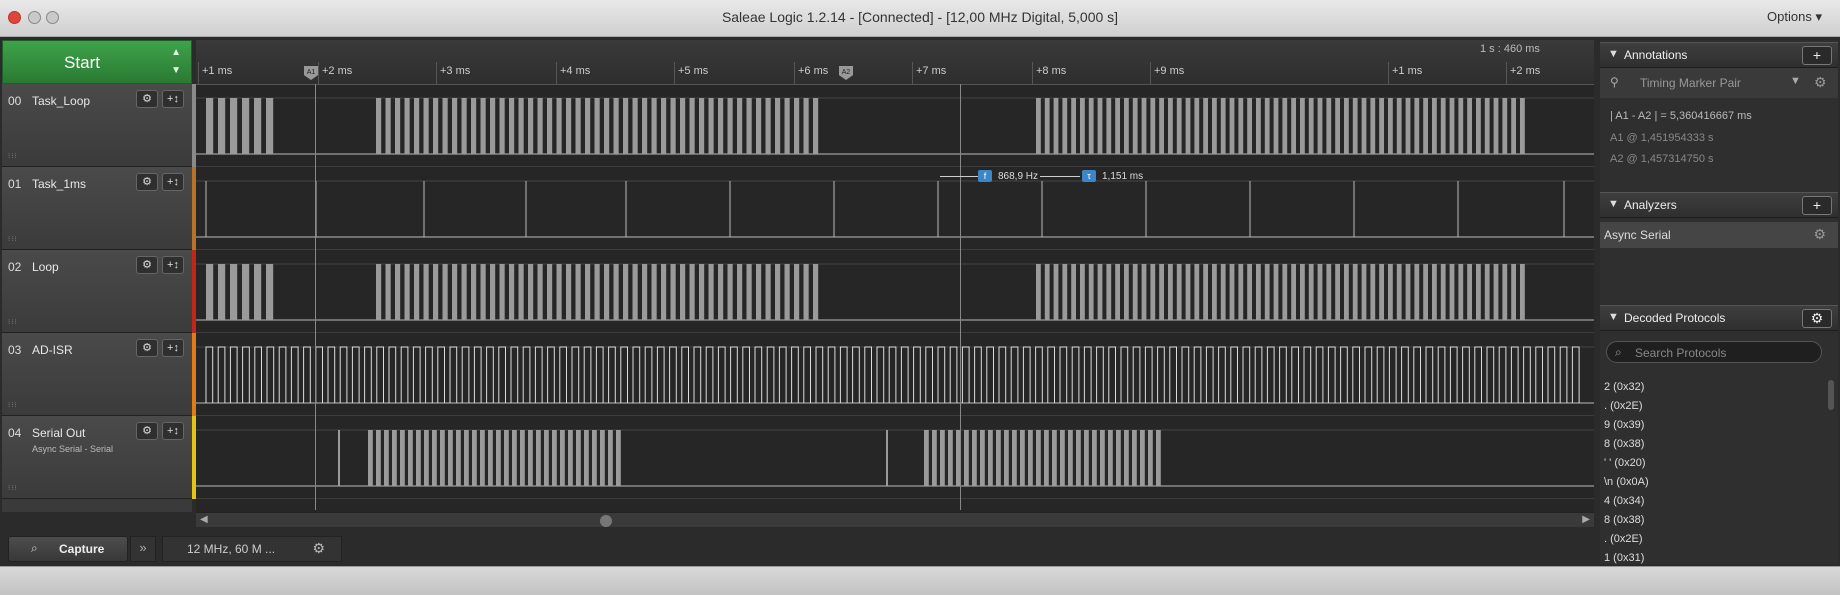 Image resolution: width=1840 pixels, height=595 pixels. I want to click on chevron-down-icon: ▼, so click(1795, 81).